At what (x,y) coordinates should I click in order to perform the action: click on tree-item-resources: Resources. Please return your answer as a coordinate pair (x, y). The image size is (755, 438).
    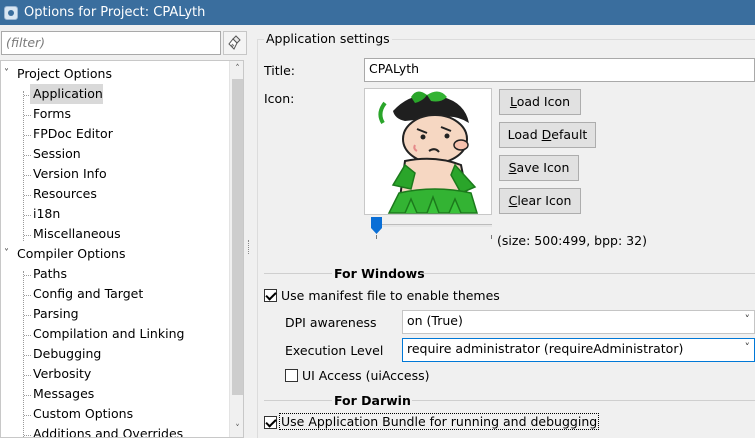
    Looking at the image, I should click on (65, 194).